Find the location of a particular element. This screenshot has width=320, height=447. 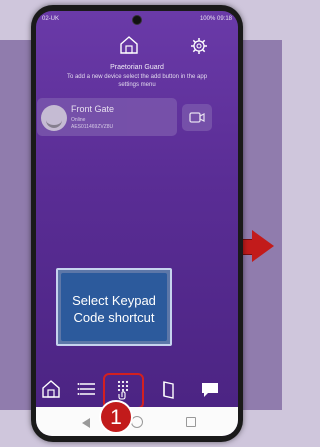

step-number-badge: 1 is located at coordinates (116, 417).